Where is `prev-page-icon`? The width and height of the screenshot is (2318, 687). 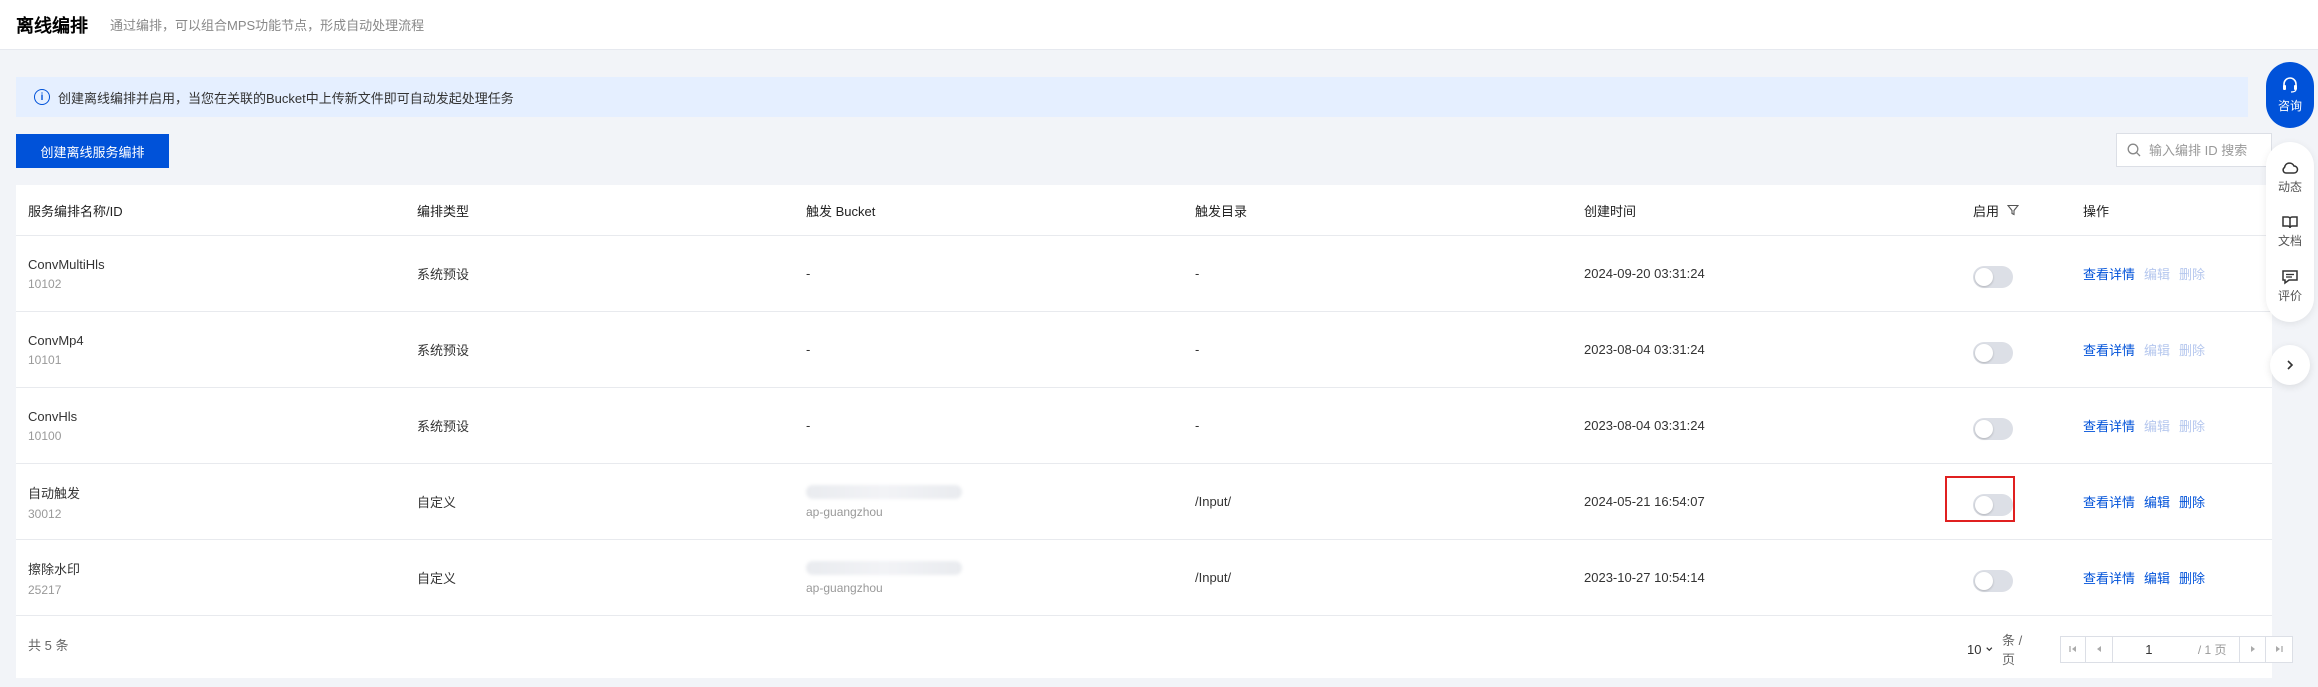
prev-page-icon is located at coordinates (2099, 649).